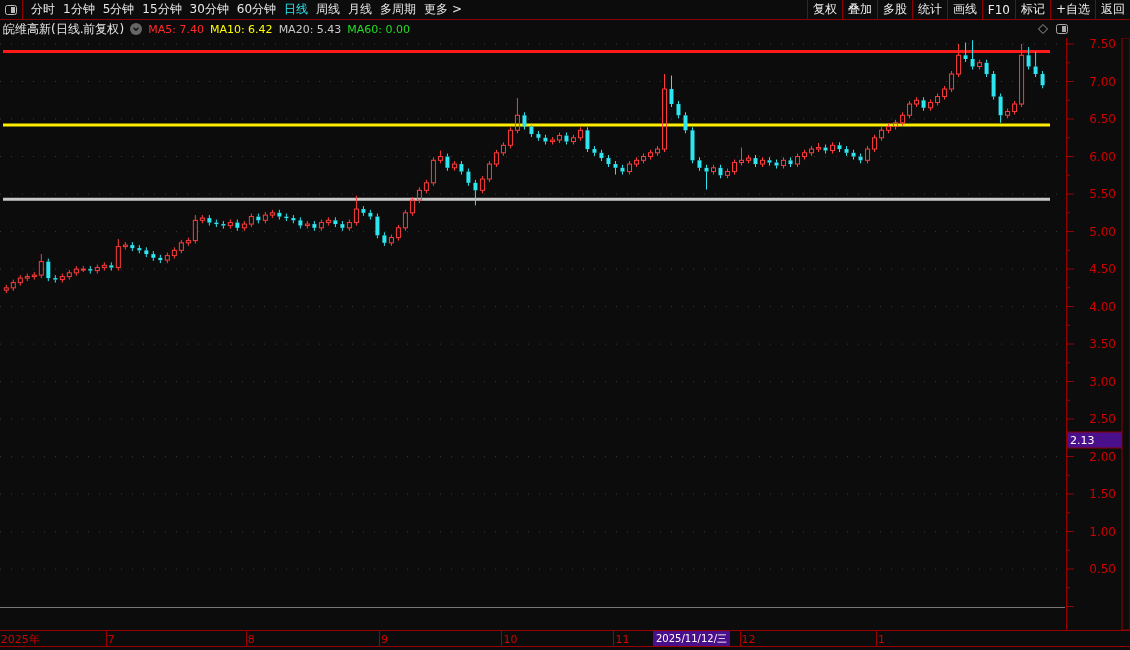 The height and width of the screenshot is (650, 1130). Describe the element at coordinates (824, 9) in the screenshot. I see `toolbar-button: 复权` at that location.